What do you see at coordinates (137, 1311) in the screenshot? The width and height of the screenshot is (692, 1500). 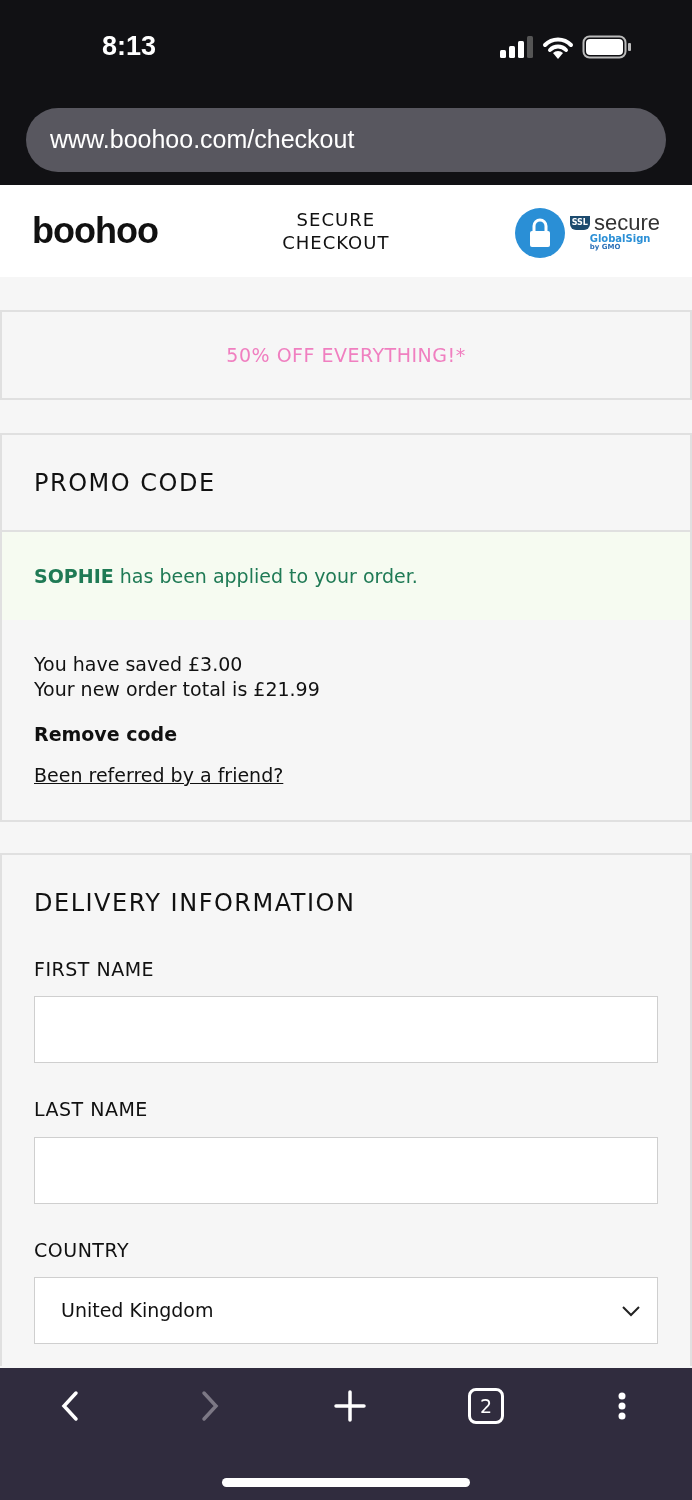 I see `dropdown-value: United Kingdom` at bounding box center [137, 1311].